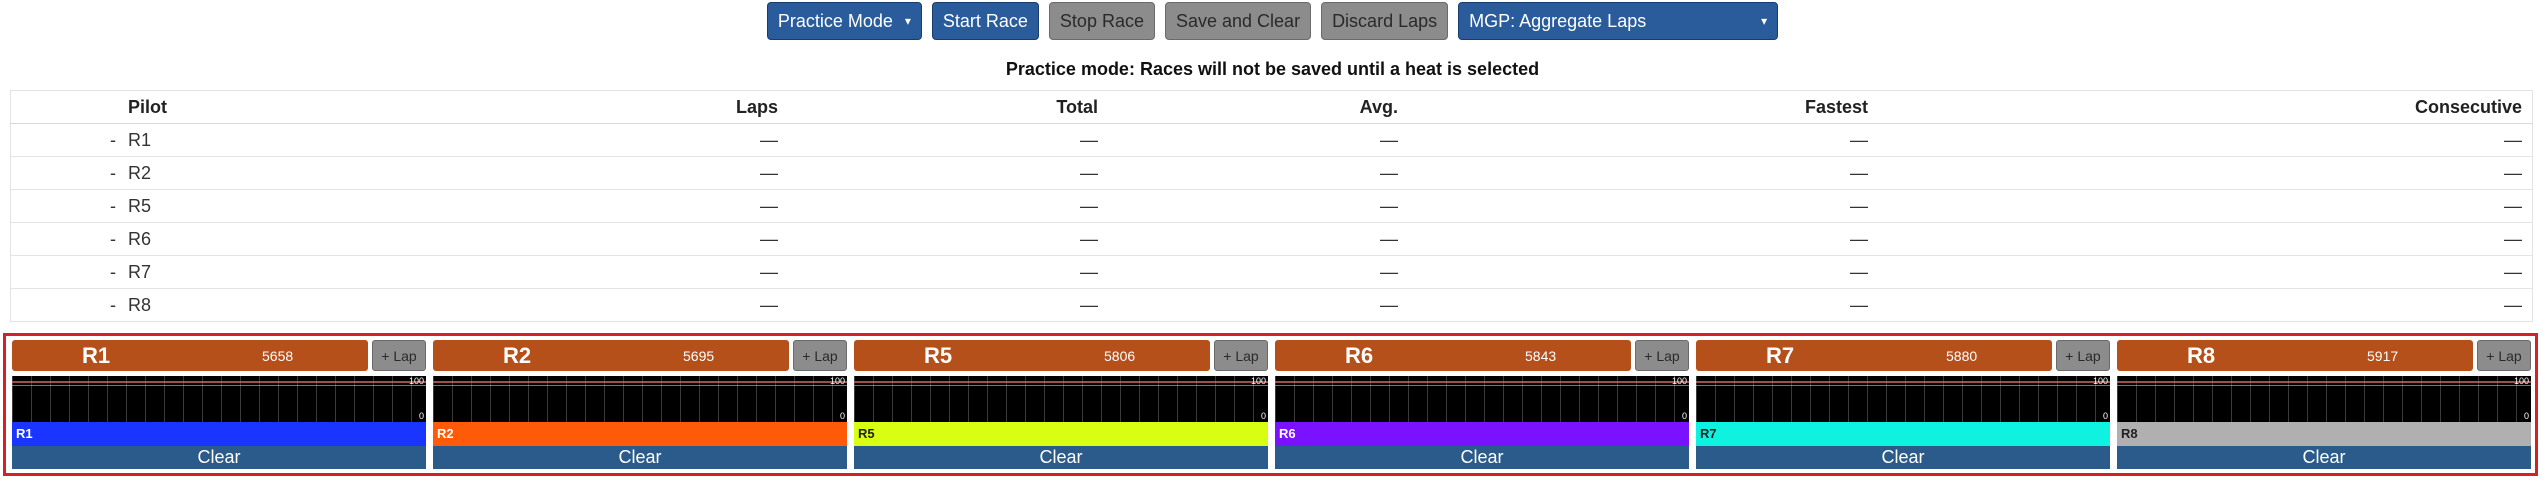  What do you see at coordinates (2383, 355) in the screenshot?
I see `node-frequency: 5917` at bounding box center [2383, 355].